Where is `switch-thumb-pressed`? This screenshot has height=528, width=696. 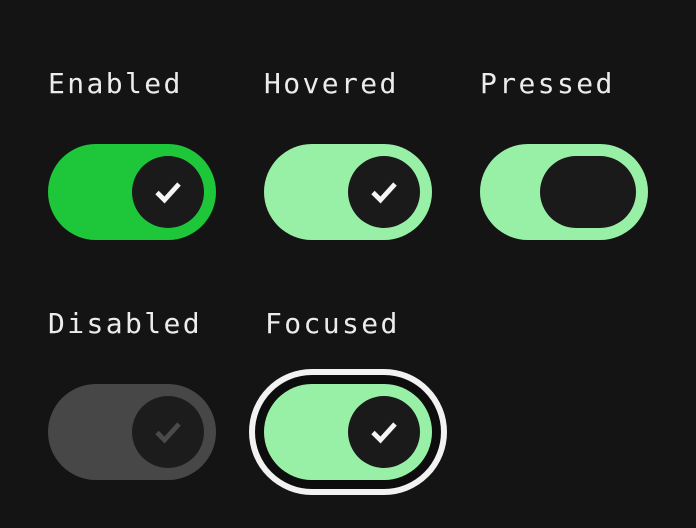 switch-thumb-pressed is located at coordinates (588, 192).